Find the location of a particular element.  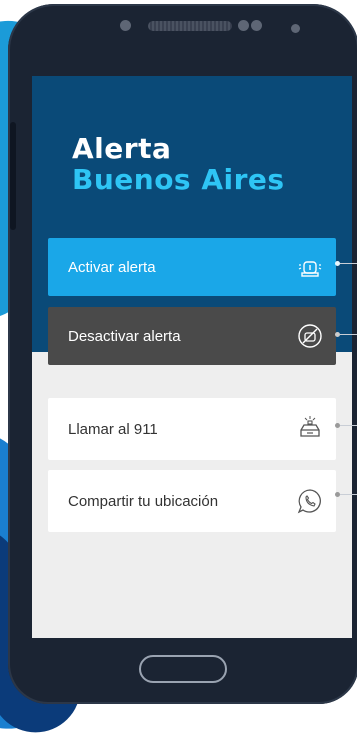

share-location-button: Compartir tu ubicación is located at coordinates (192, 501).